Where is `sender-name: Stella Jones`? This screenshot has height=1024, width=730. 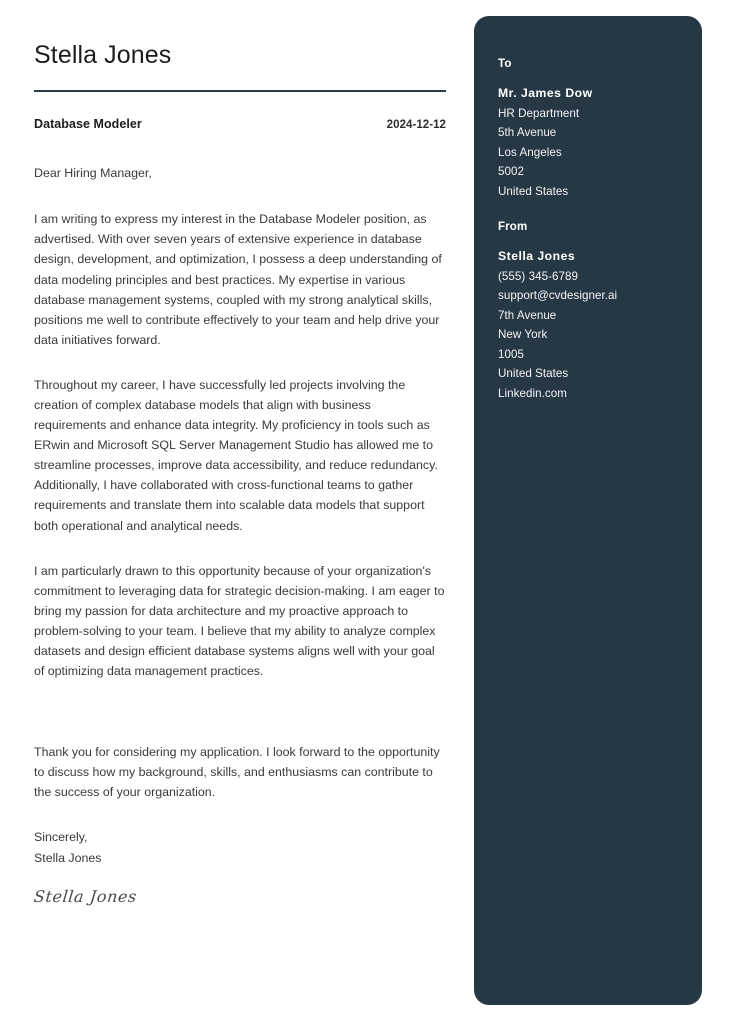
sender-name: Stella Jones is located at coordinates (537, 256).